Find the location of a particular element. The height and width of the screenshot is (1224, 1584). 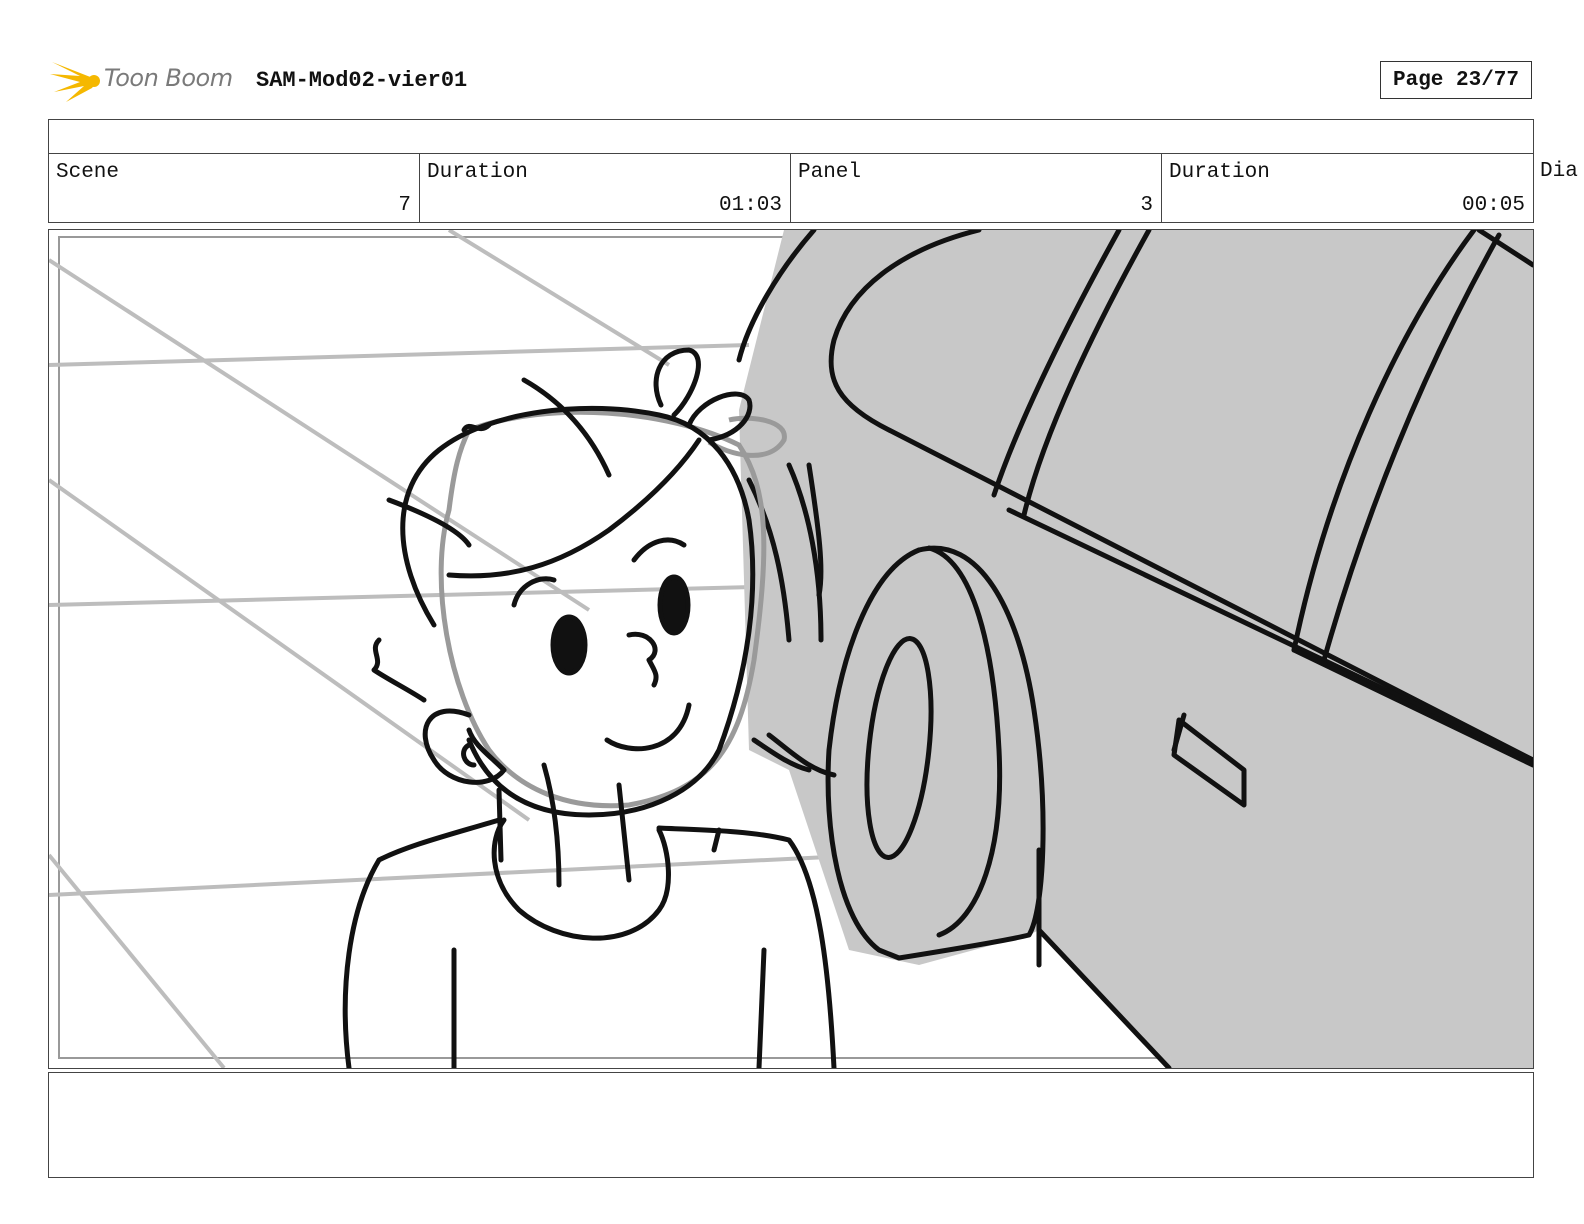

panel-duration-cell: Duration 00:05 is located at coordinates (1347, 188).